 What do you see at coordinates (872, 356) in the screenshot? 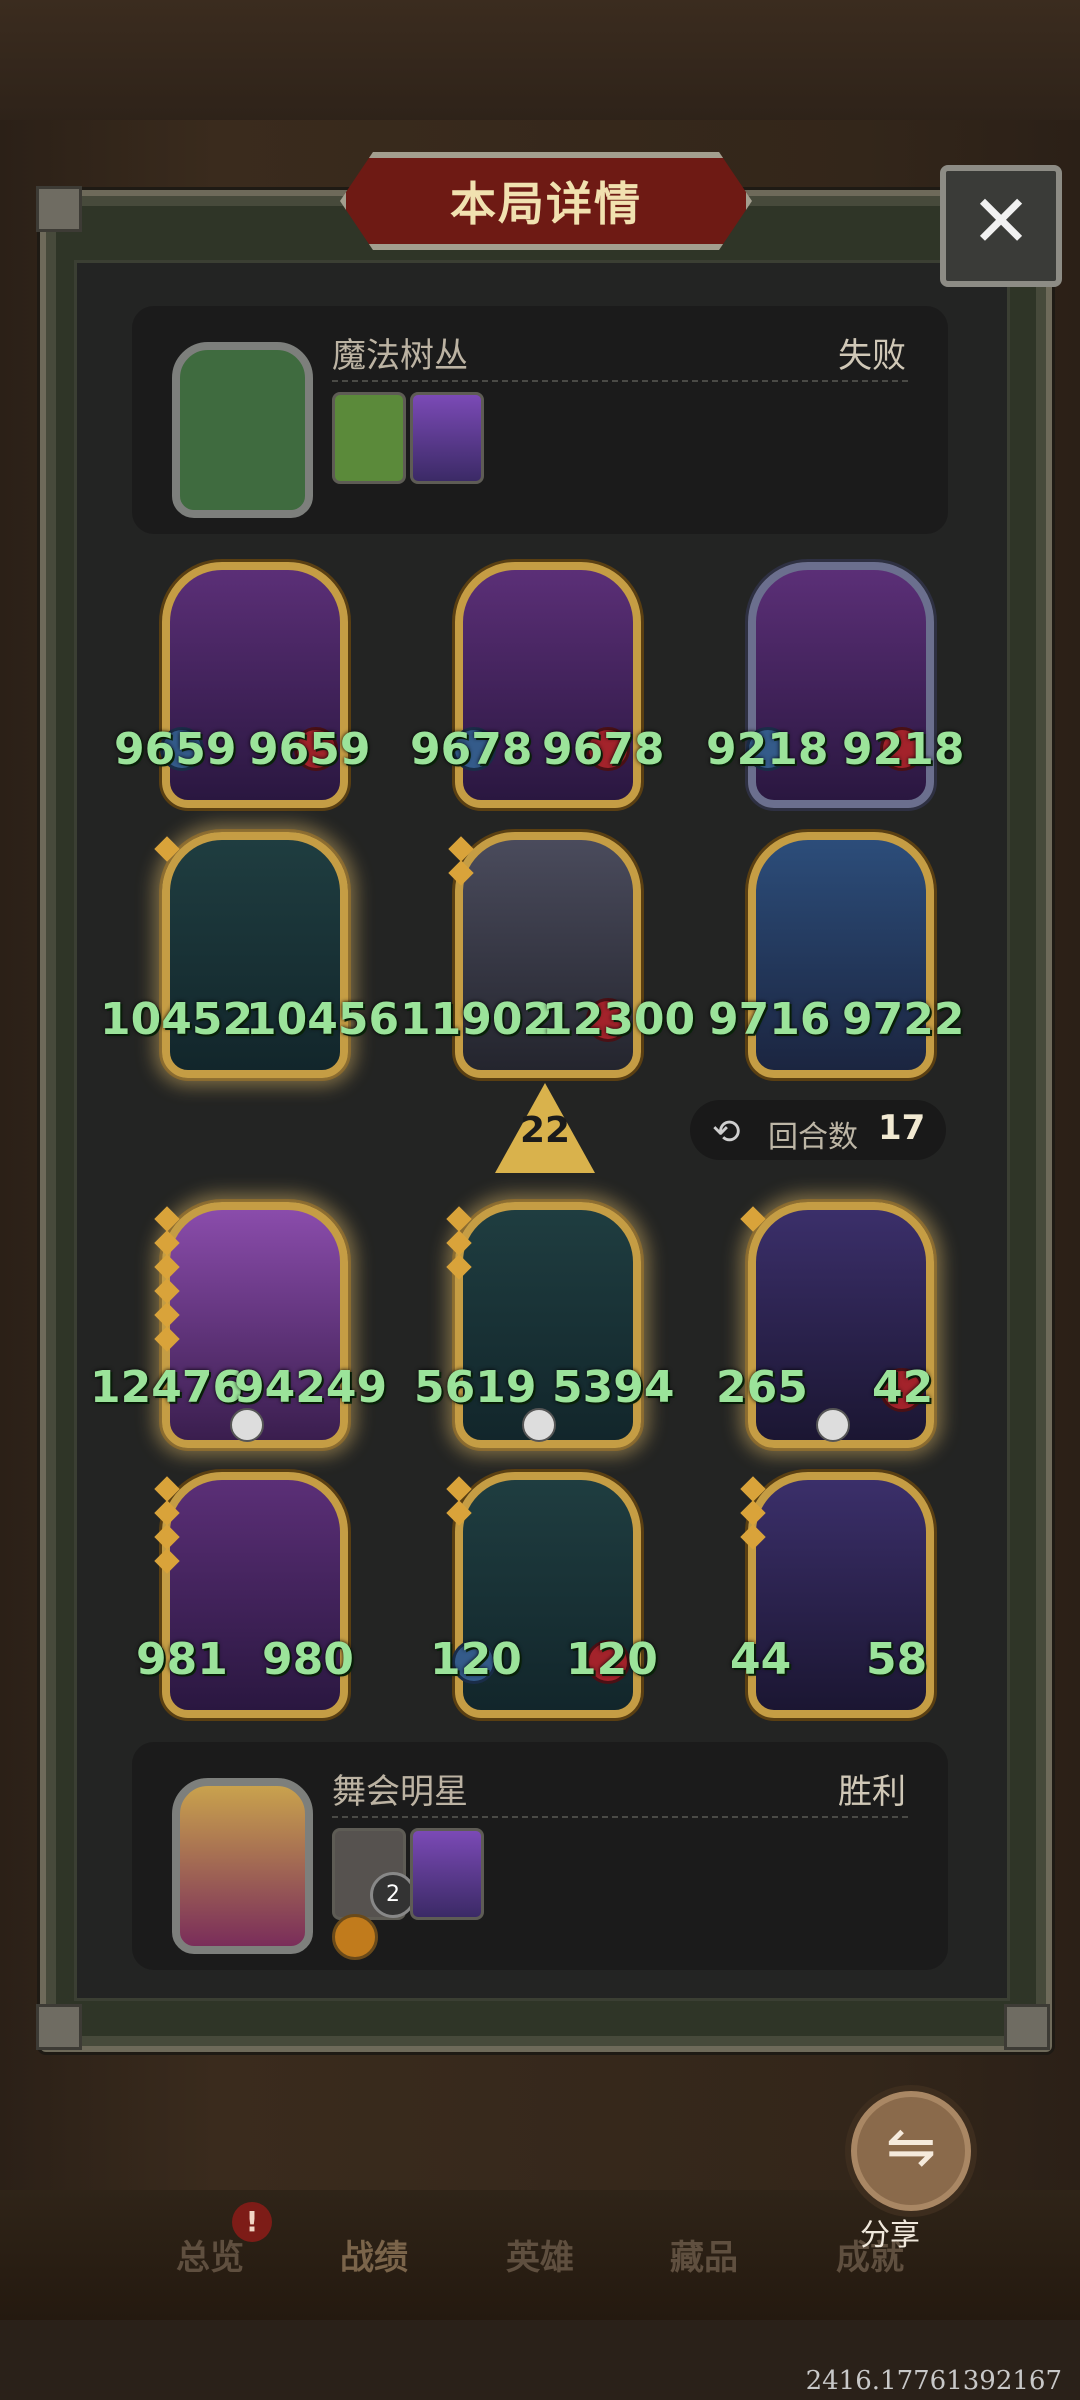
I see `opponent-result: 失败` at bounding box center [872, 356].